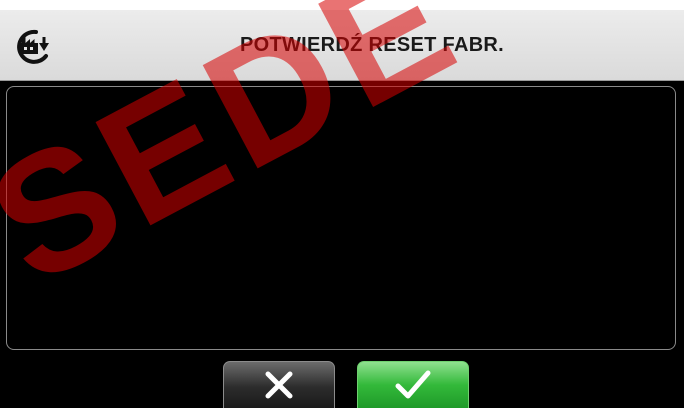  Describe the element at coordinates (33, 46) in the screenshot. I see `factory-reset-icon` at that location.